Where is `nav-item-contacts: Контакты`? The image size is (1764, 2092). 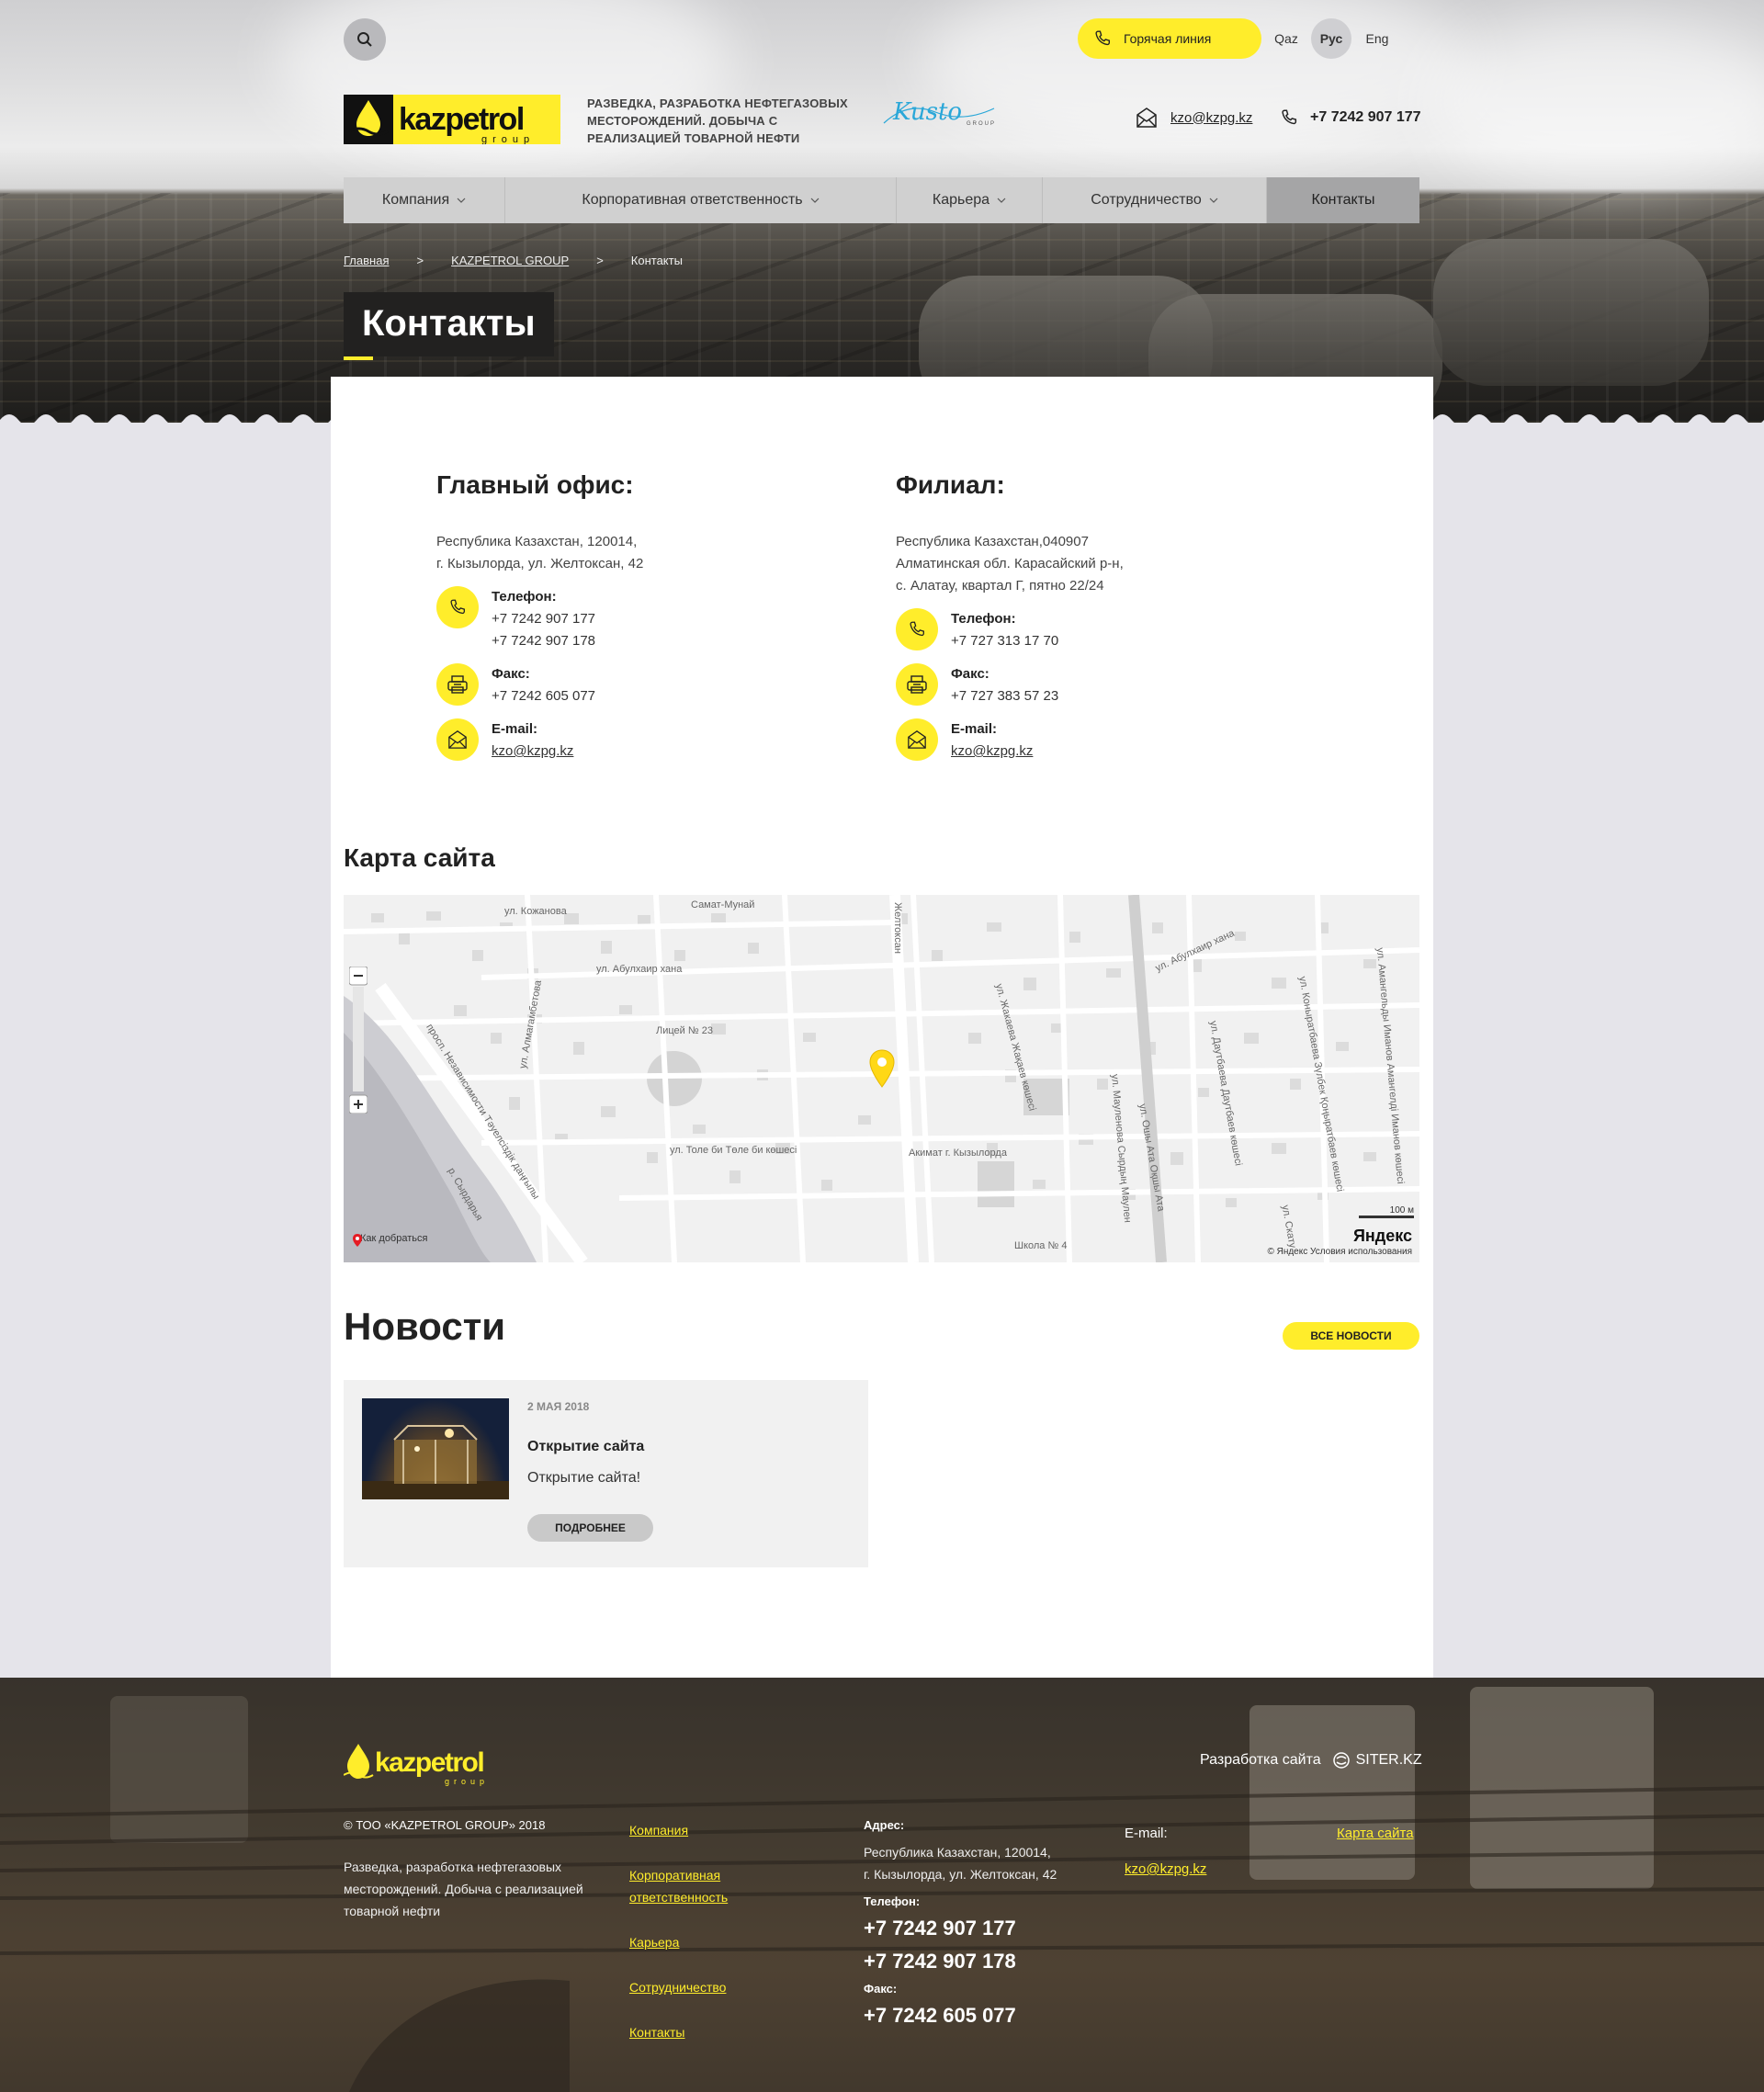
nav-item-contacts: Контакты is located at coordinates (1343, 200).